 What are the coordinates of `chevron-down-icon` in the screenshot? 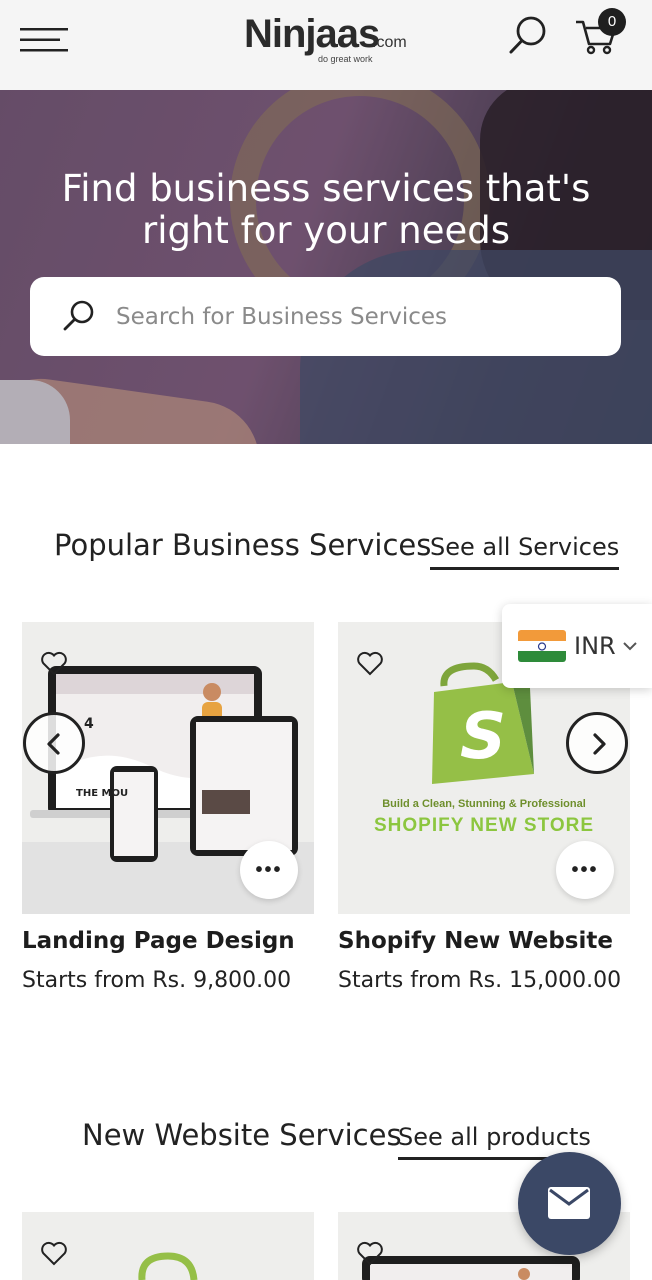 It's located at (630, 646).